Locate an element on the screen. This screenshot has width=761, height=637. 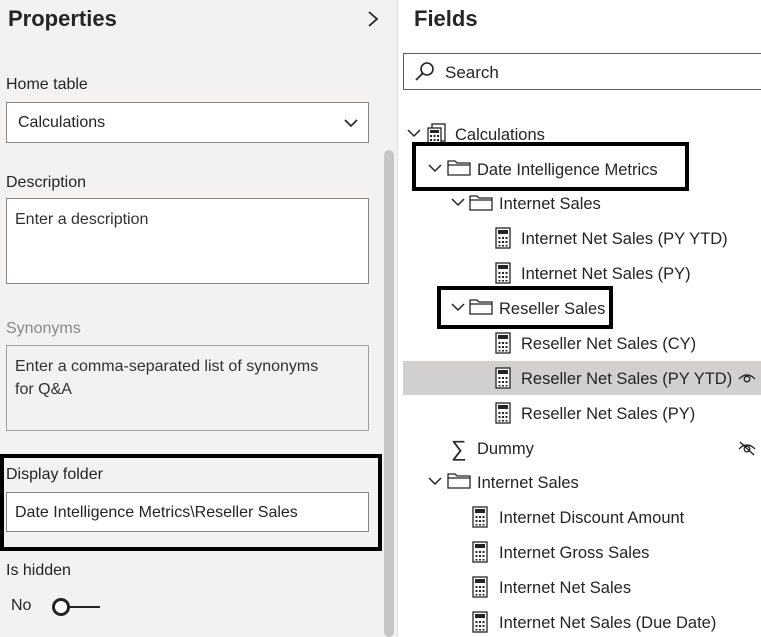
tree-folder-date-intelligence-metrics: Date Intelligence Metrics is located at coordinates (567, 170).